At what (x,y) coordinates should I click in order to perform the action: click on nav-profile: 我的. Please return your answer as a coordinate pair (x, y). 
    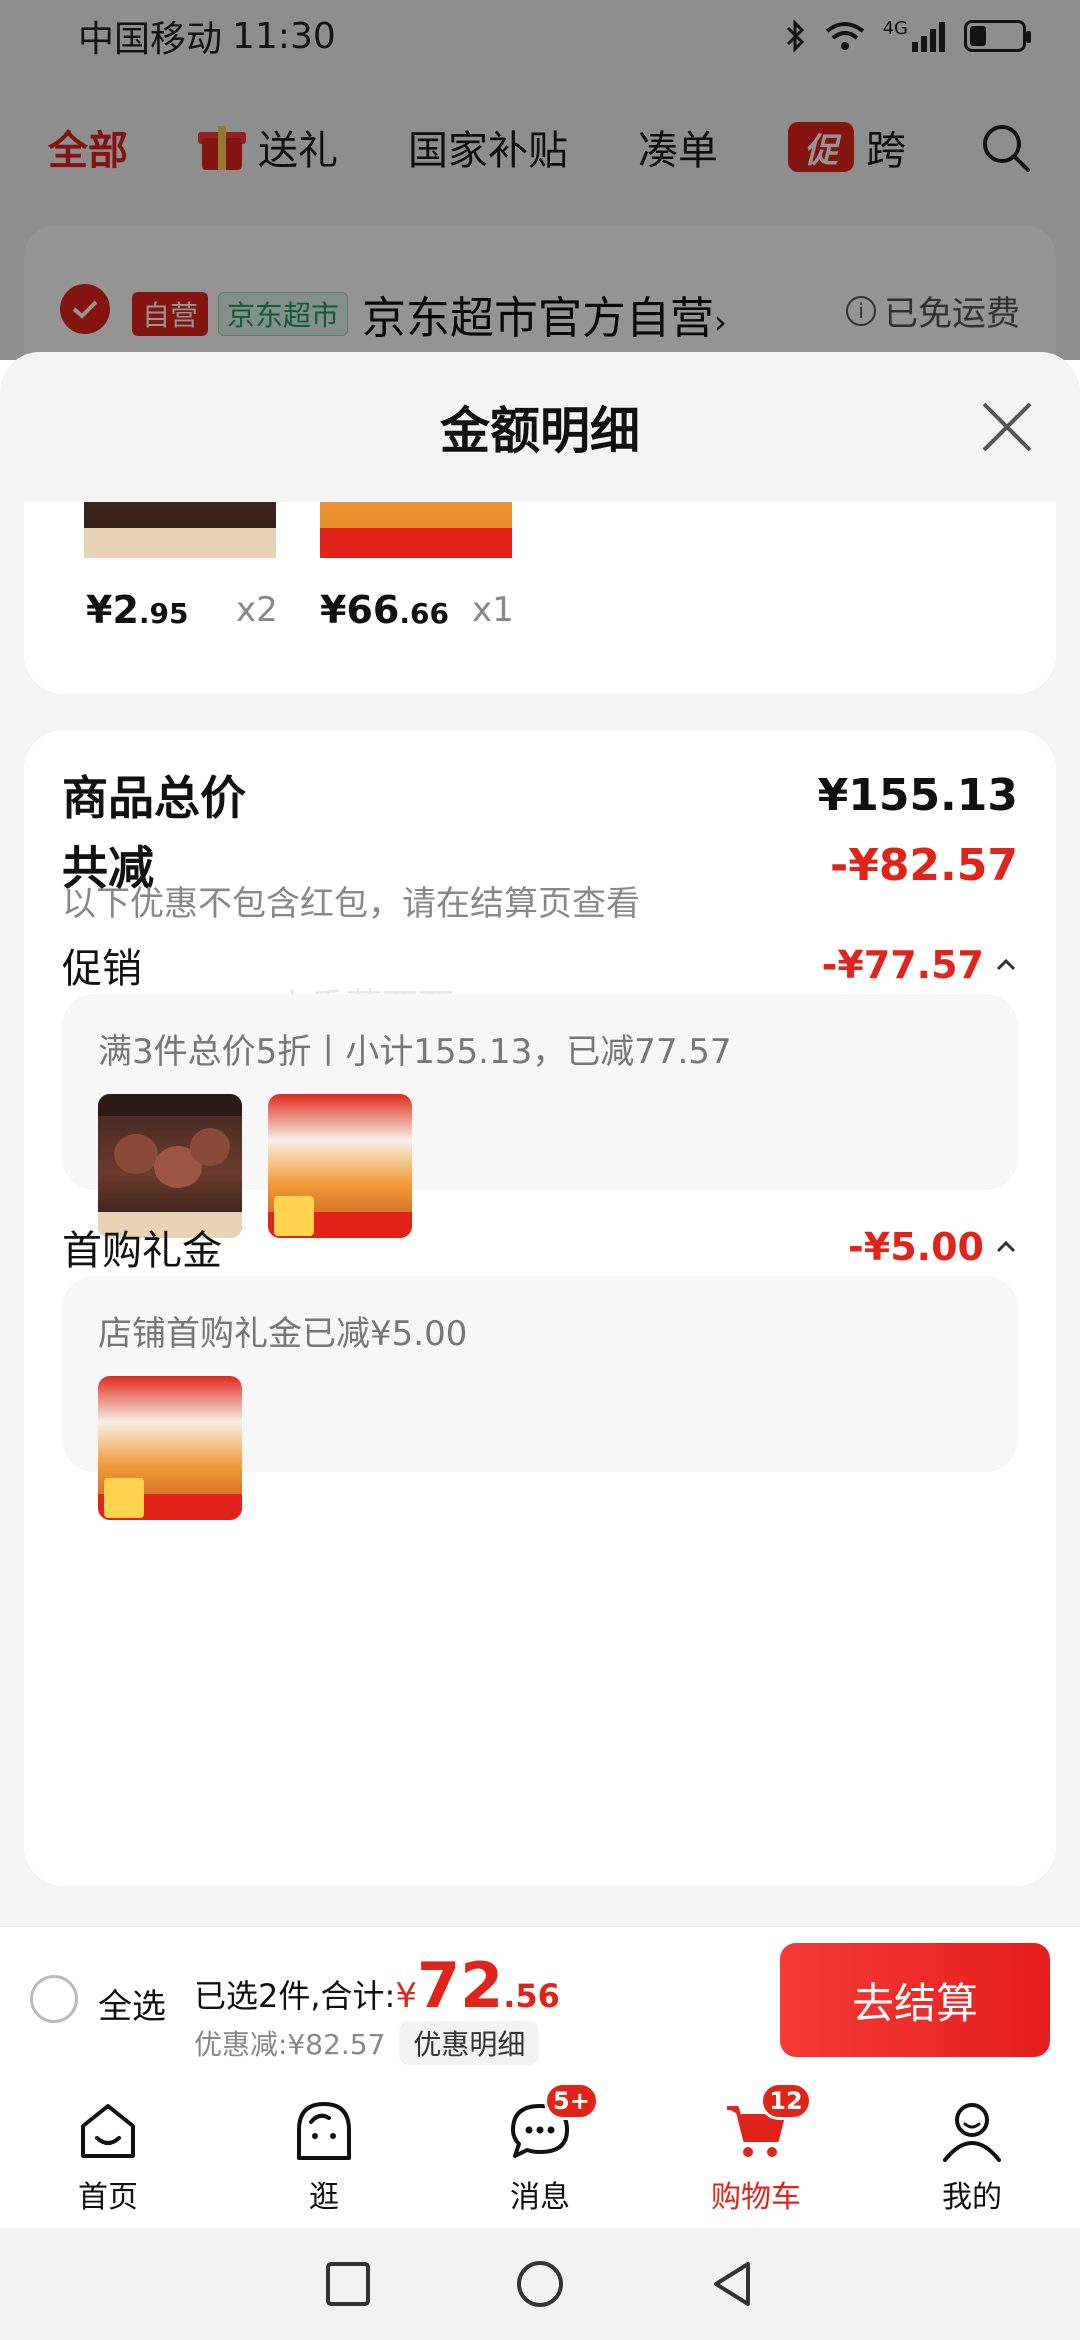
    Looking at the image, I should click on (972, 2150).